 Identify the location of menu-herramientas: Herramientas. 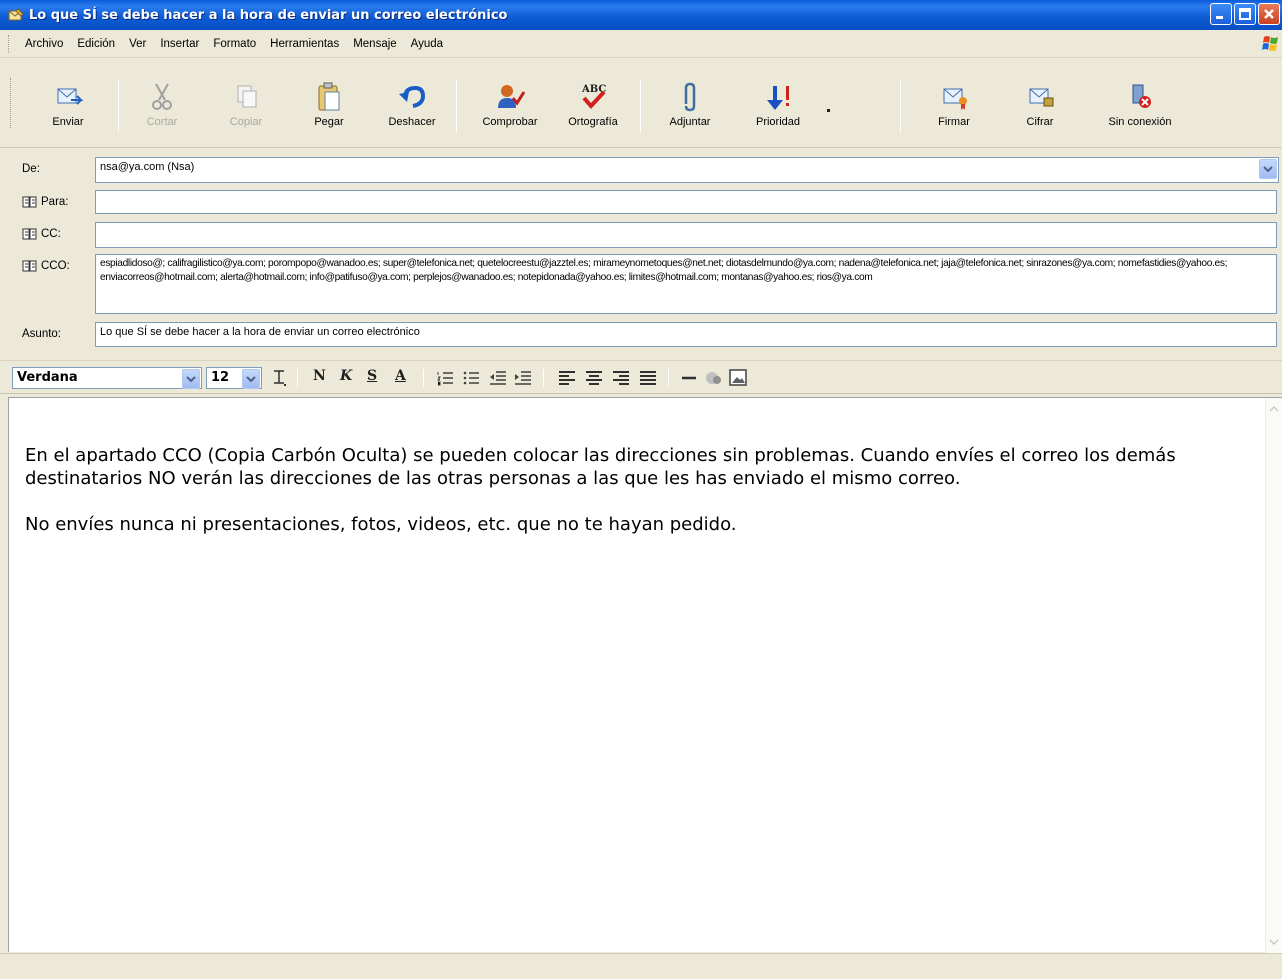
(304, 44).